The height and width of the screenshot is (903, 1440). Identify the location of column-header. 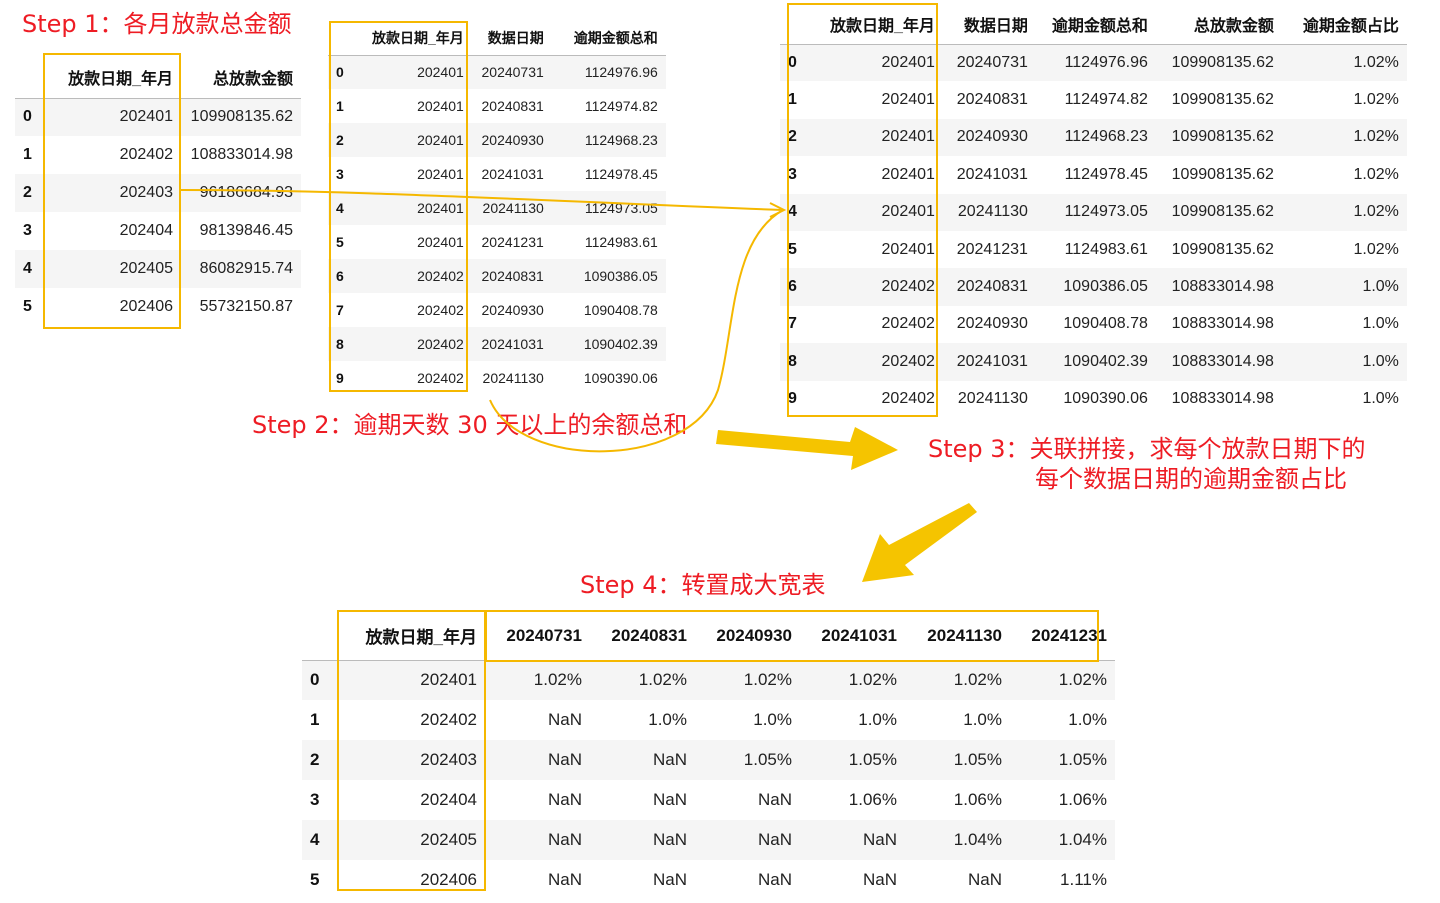
(30, 78).